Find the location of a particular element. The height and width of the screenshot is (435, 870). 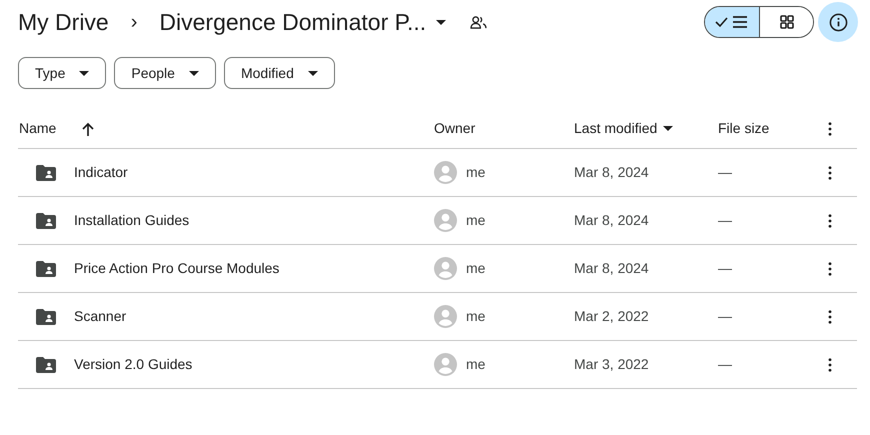

column-header: Owner is located at coordinates (455, 128).